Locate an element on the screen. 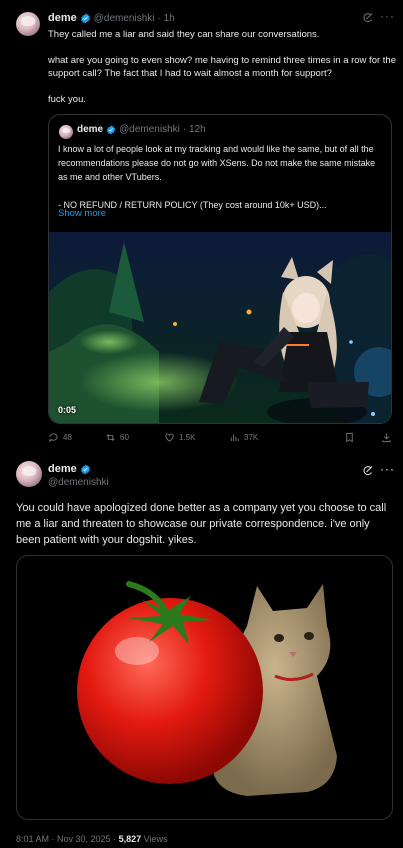 The width and height of the screenshot is (403, 848). bookmark-icon is located at coordinates (349, 437).